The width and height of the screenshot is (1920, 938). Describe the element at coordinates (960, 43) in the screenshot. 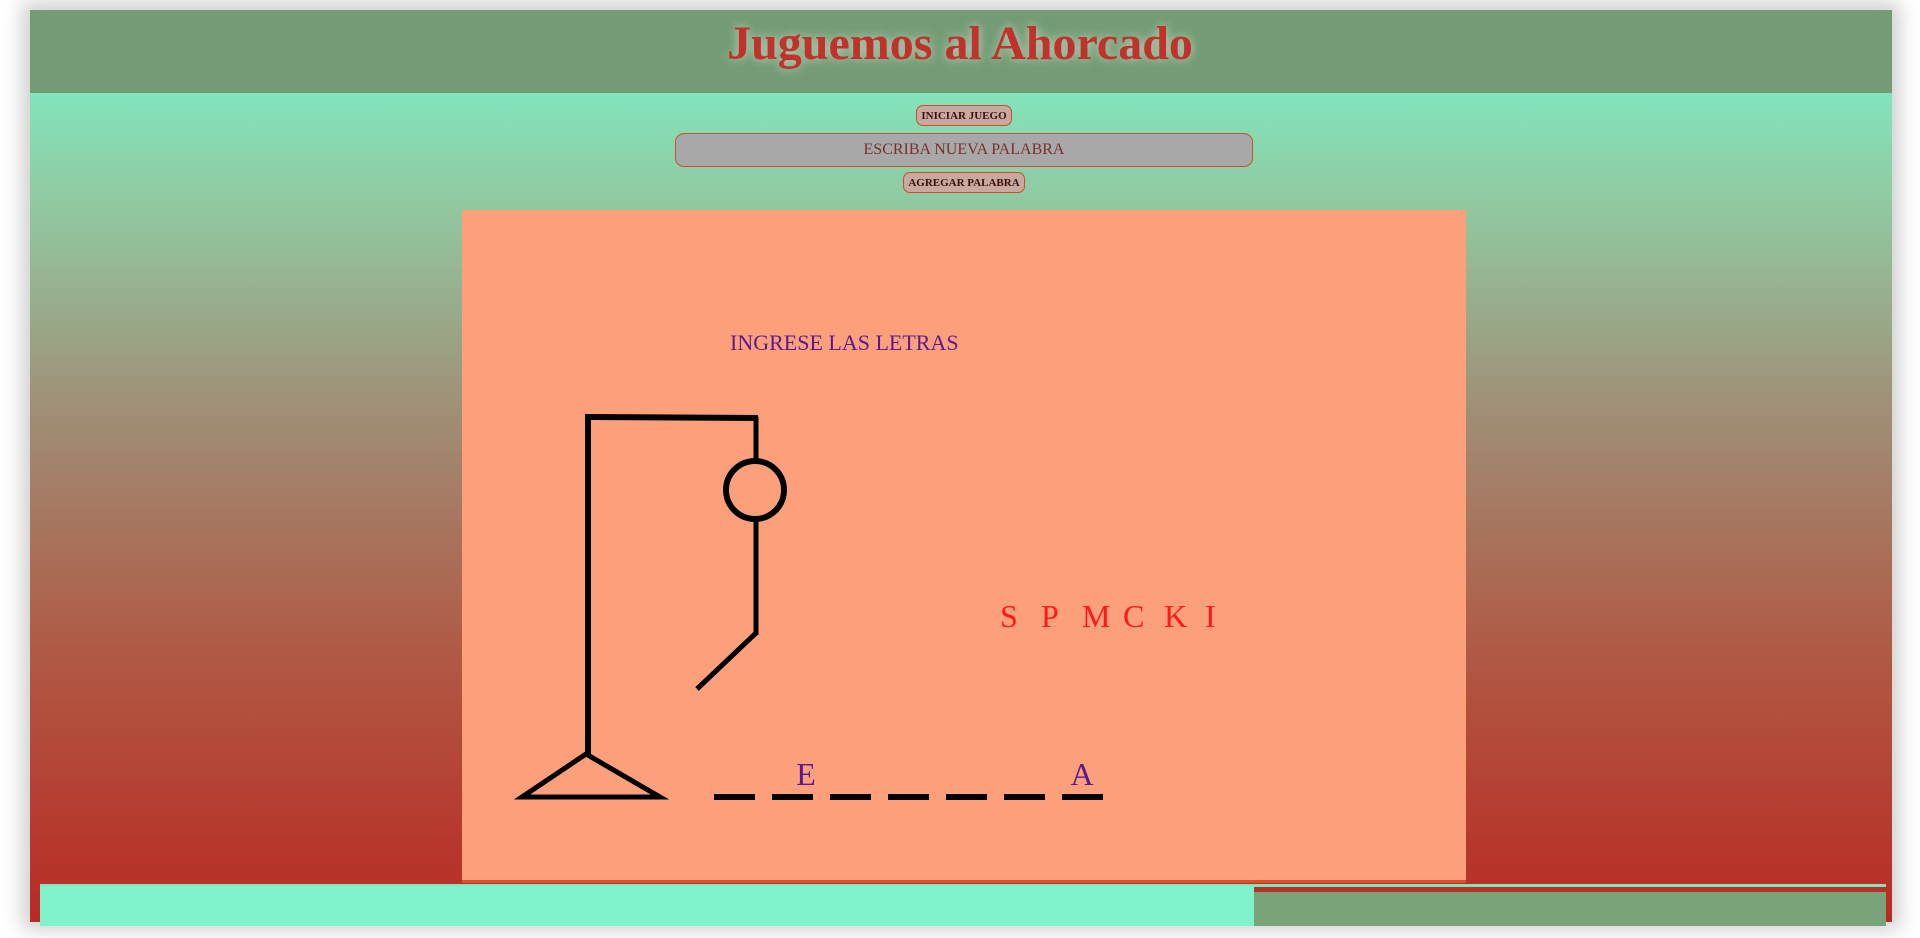

I see `page-title: Juguemos al Ahorcado` at that location.